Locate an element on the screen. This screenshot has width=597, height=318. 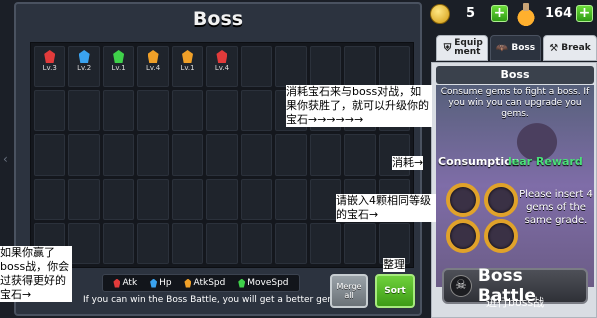
legend-label: MoveSpd is located at coordinates (268, 283).